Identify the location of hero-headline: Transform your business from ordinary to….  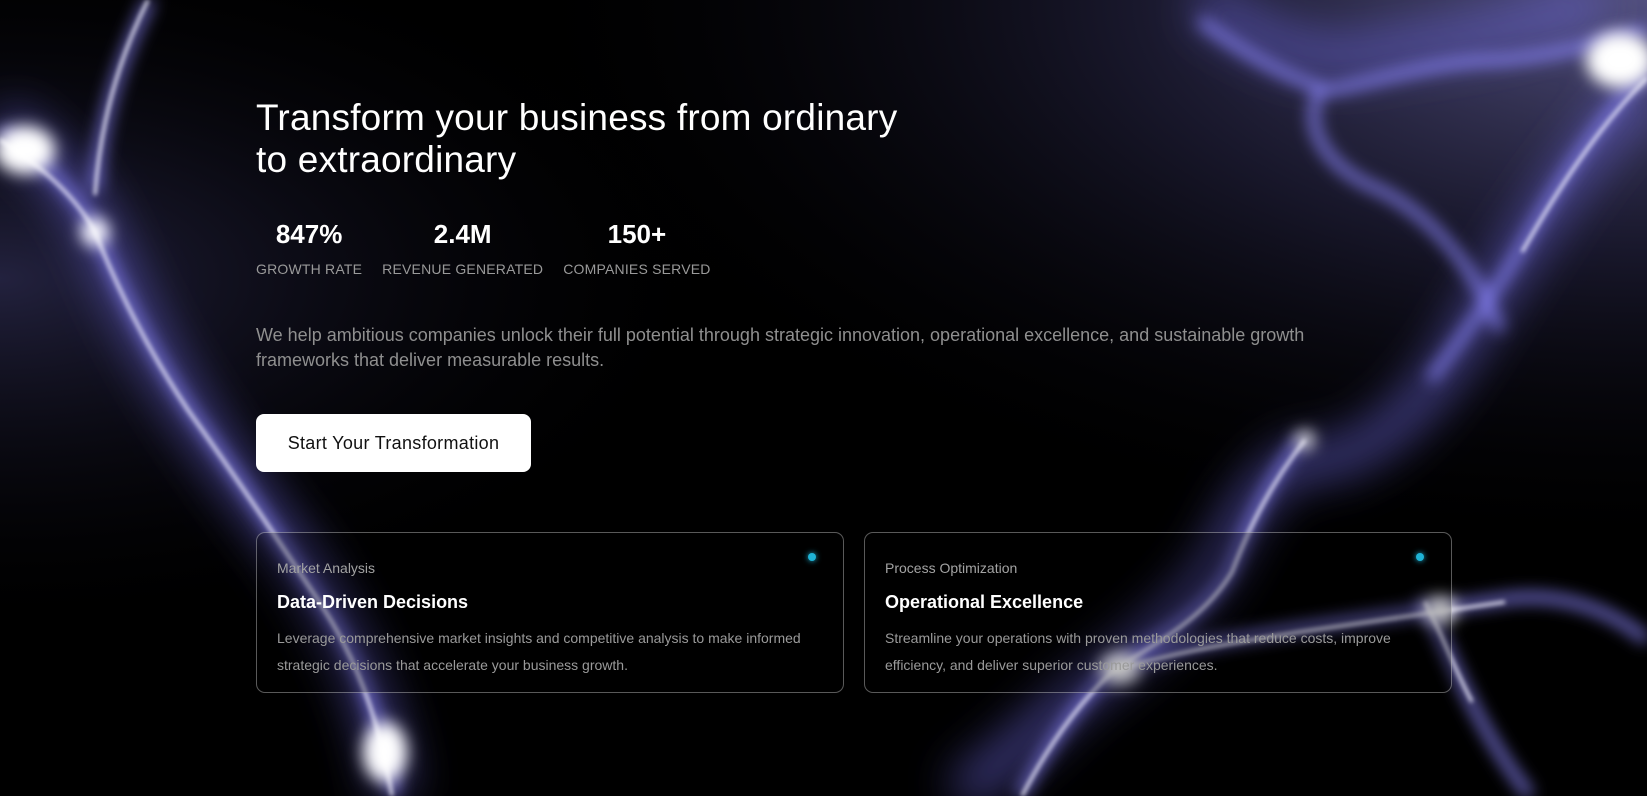
(596, 139).